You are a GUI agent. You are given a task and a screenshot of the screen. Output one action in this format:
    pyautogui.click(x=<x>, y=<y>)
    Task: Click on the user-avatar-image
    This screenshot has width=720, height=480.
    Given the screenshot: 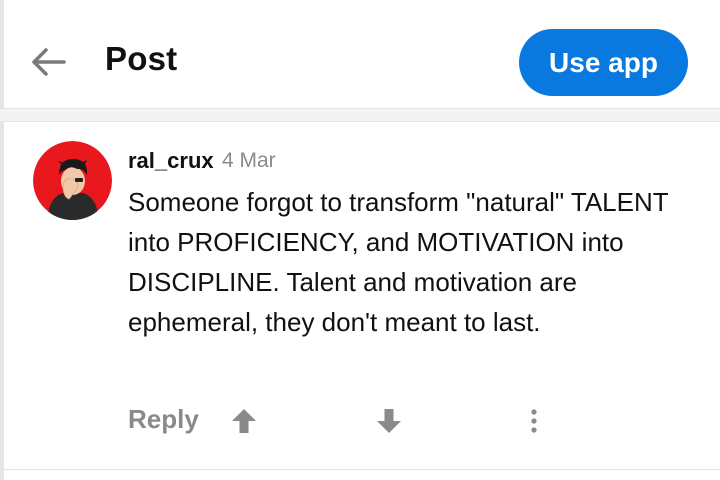 What is the action you would take?
    pyautogui.click(x=72, y=180)
    